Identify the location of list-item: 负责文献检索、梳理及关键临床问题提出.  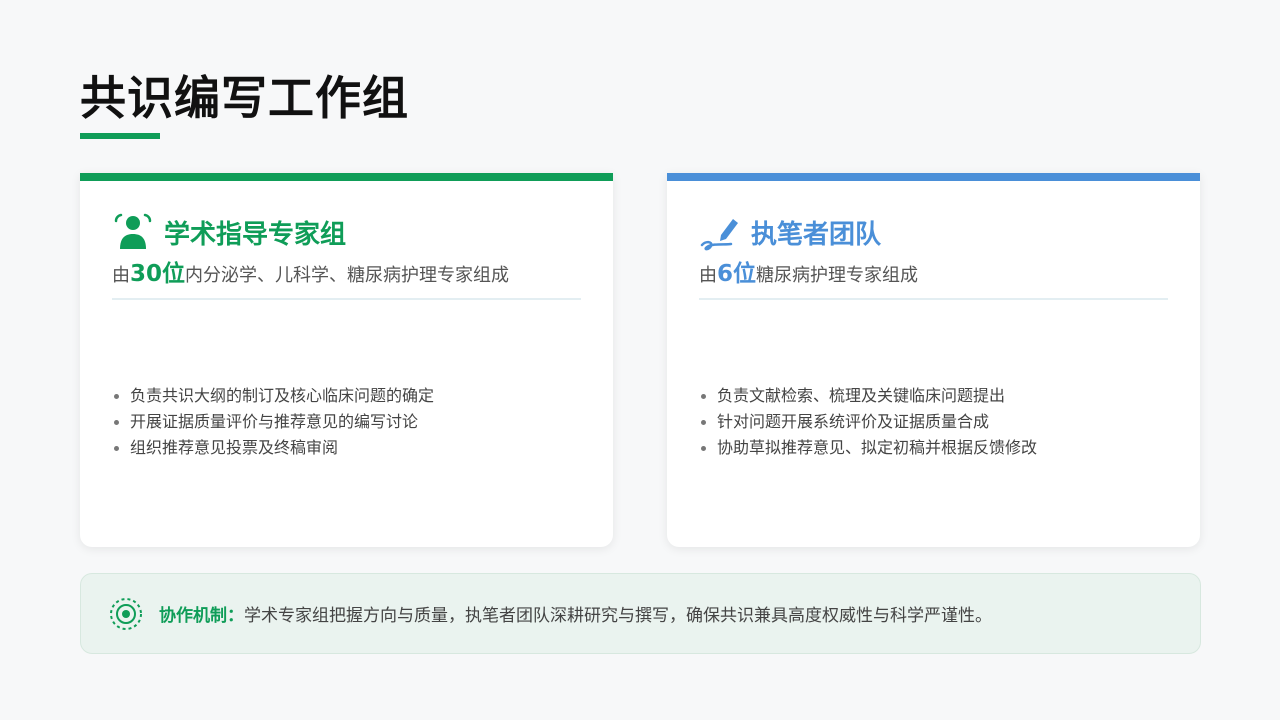
(868, 396).